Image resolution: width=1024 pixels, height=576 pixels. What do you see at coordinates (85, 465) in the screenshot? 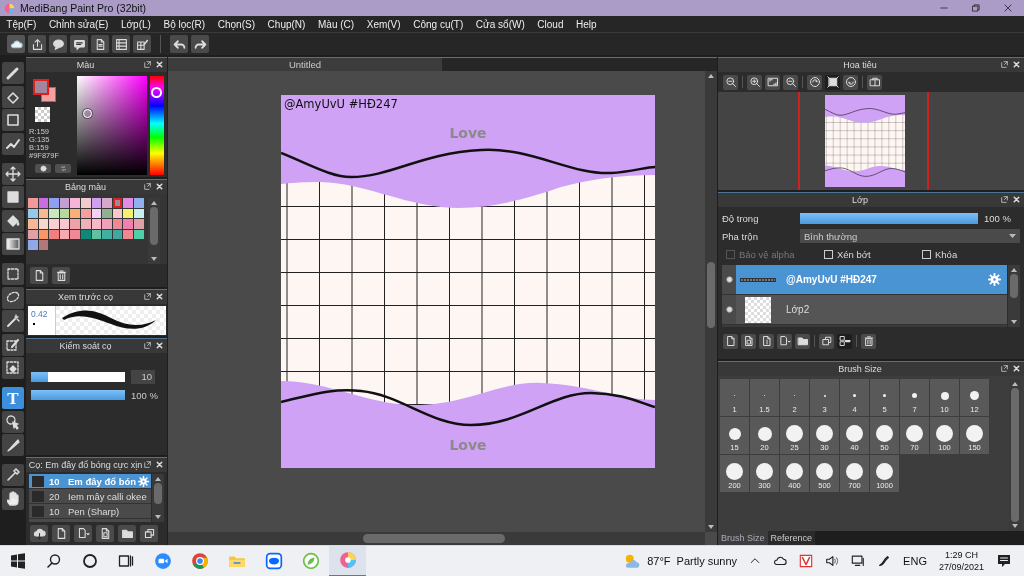
I see `panel-title: Cọ: Em đây đổ bóng cực xịn` at bounding box center [85, 465].